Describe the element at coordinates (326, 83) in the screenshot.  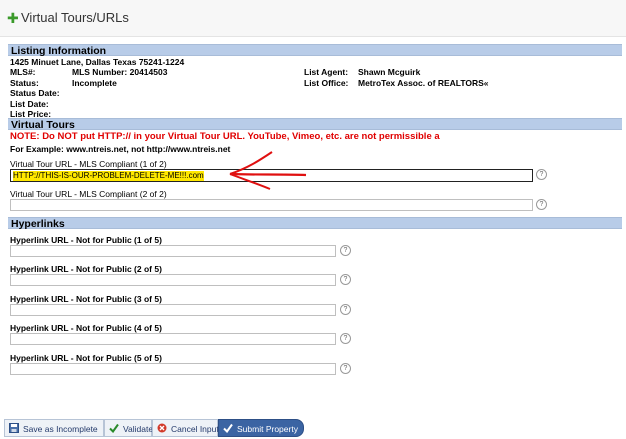
I see `list-office-label: List Office:` at that location.